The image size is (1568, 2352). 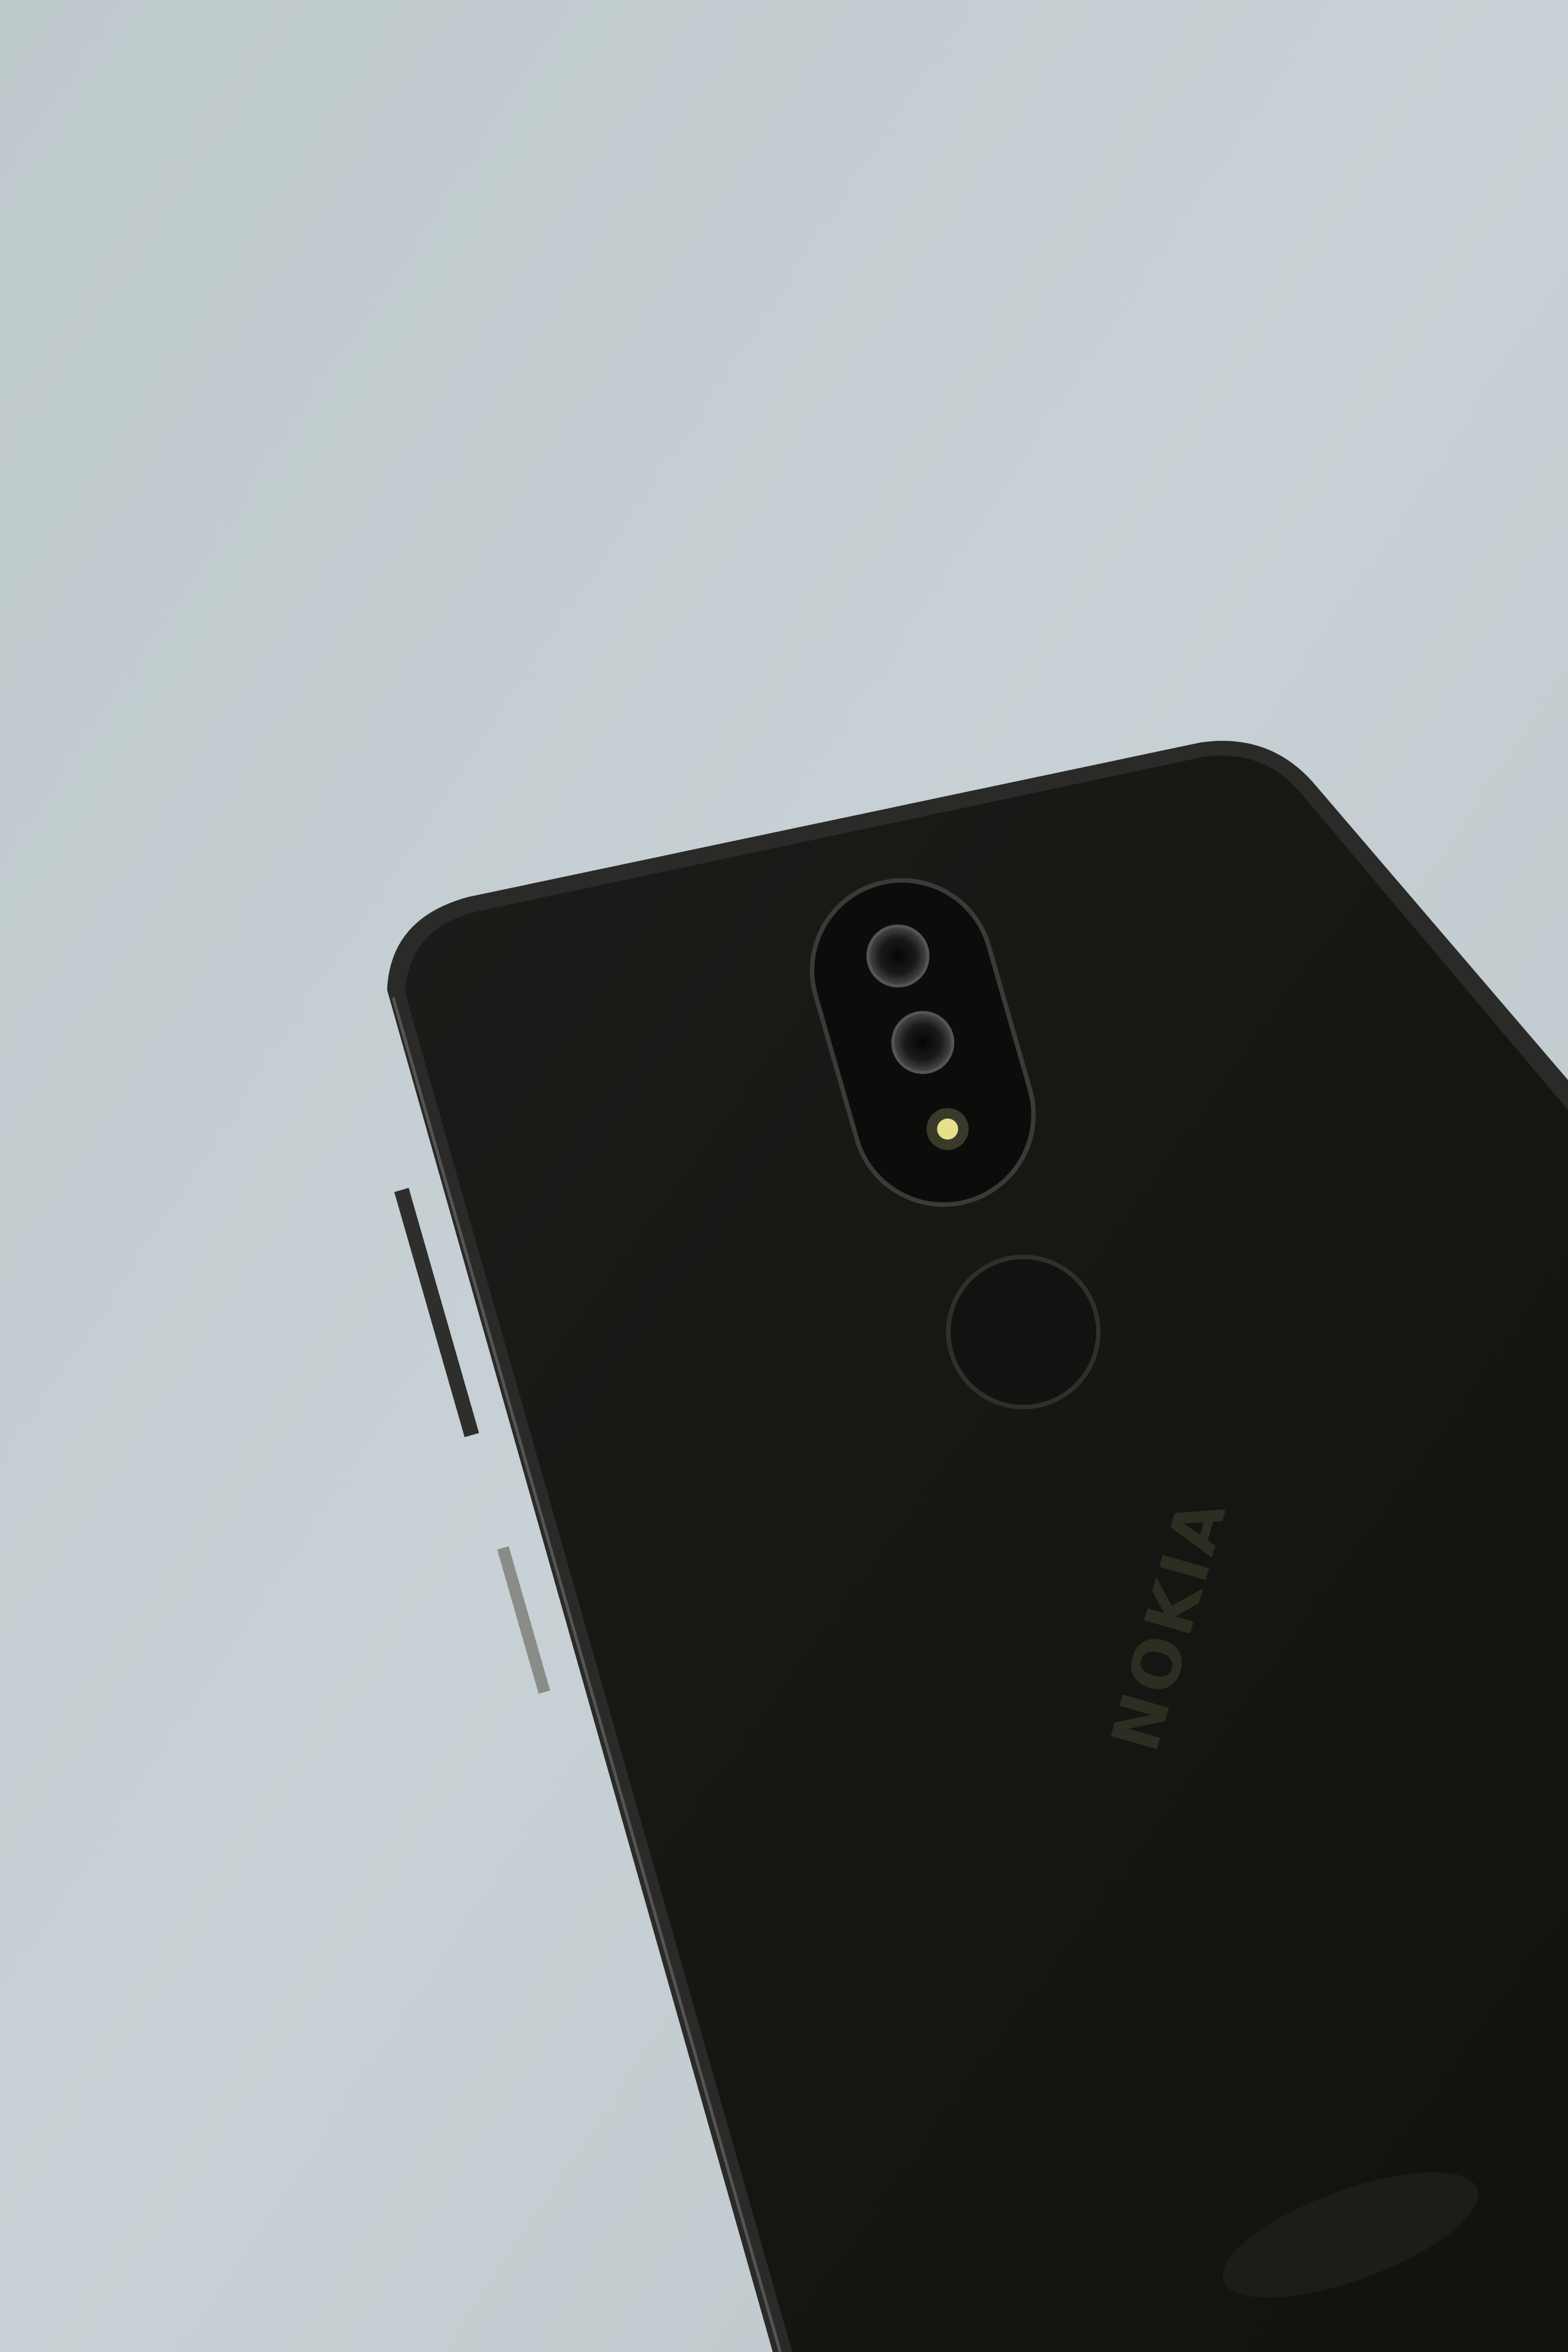 I want to click on fingerprint-sensor, so click(x=1024, y=1332).